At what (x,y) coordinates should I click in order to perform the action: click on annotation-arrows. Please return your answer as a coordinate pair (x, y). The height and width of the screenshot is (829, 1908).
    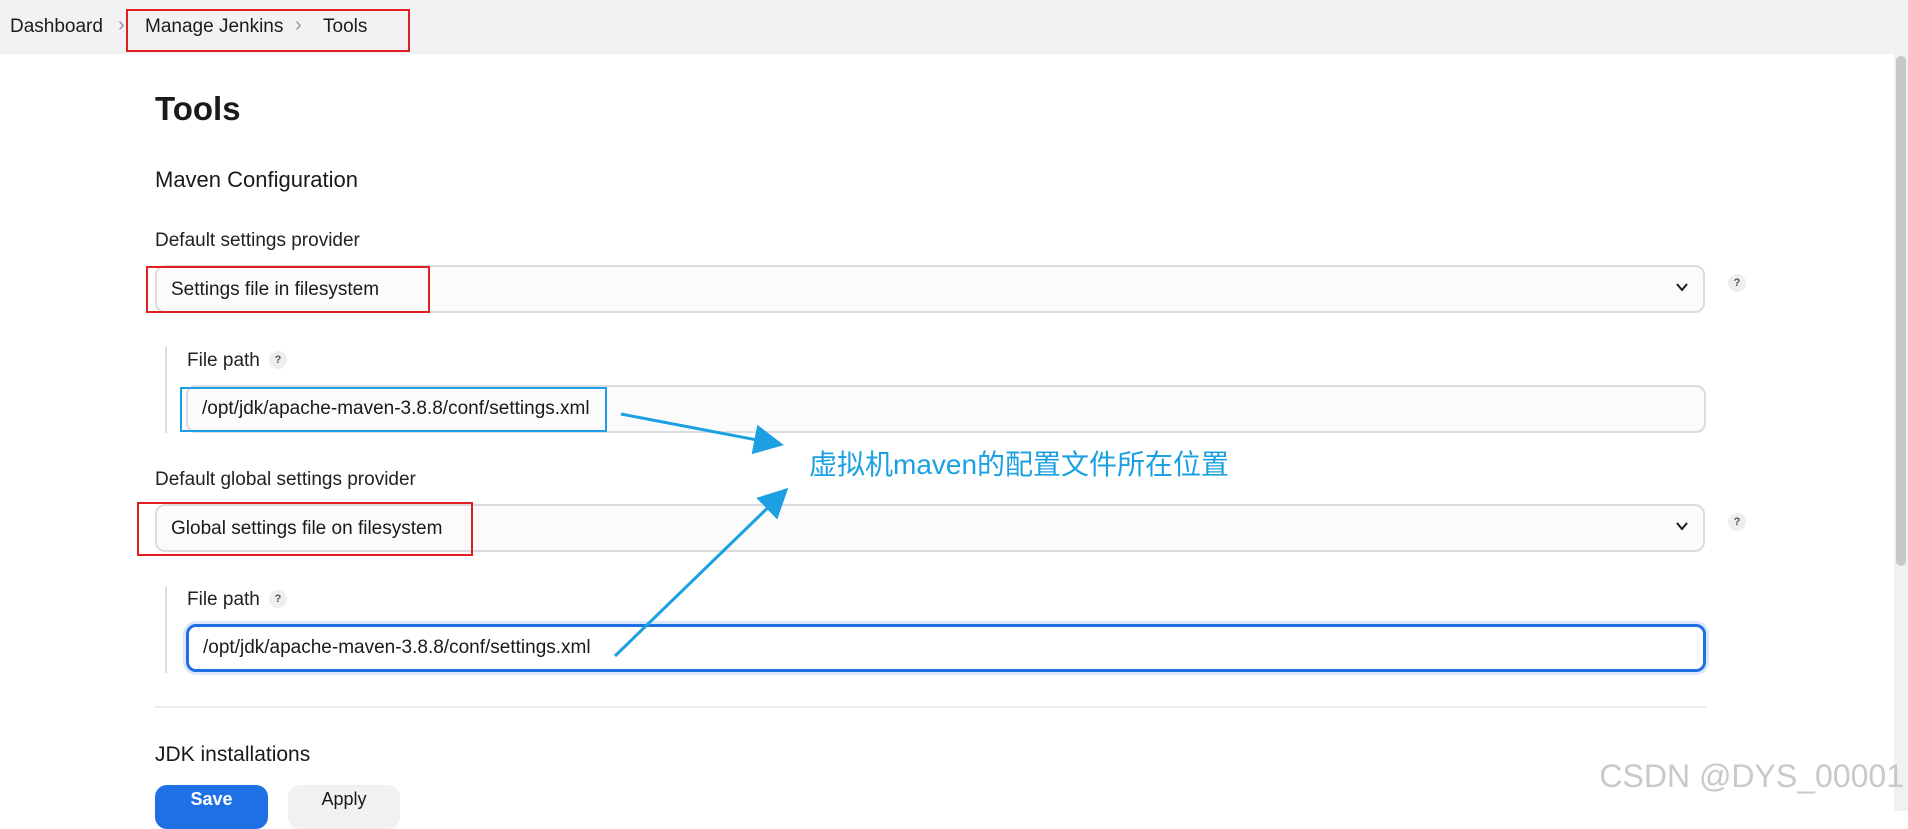
    Looking at the image, I should click on (701, 535).